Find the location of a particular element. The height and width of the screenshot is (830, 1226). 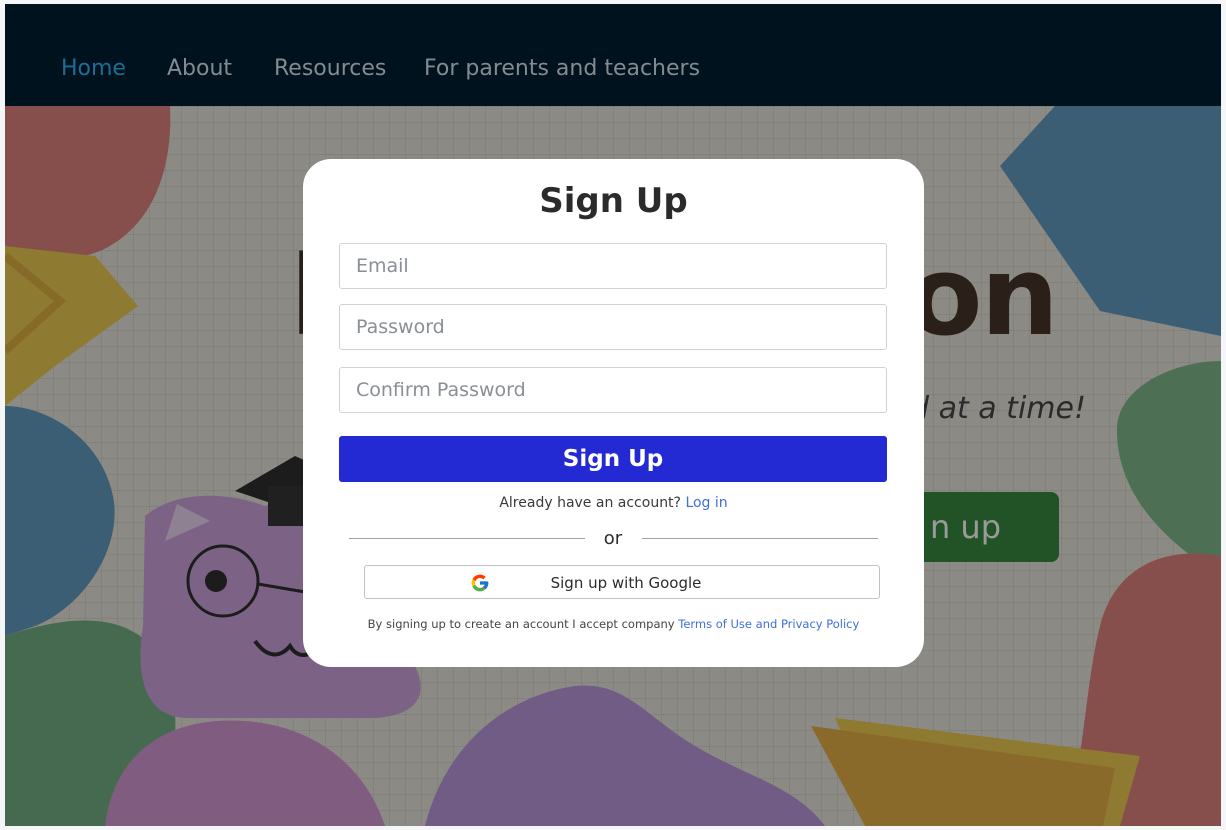

confirm-password-field is located at coordinates (613, 390).